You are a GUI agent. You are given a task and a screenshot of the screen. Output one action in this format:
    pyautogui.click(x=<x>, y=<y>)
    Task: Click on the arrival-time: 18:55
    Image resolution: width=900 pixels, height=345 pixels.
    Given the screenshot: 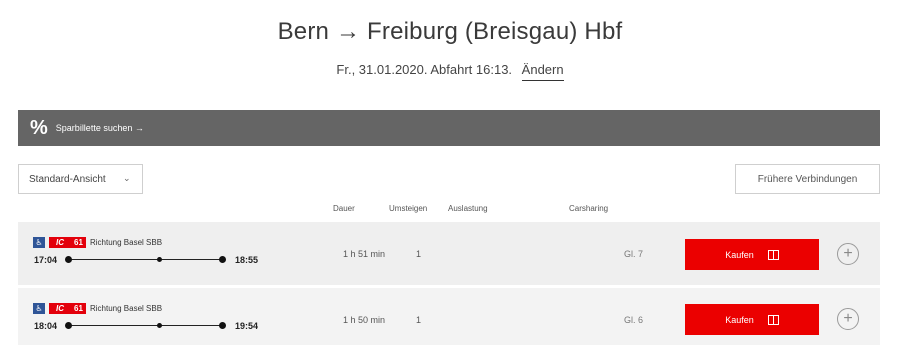 What is the action you would take?
    pyautogui.click(x=247, y=260)
    